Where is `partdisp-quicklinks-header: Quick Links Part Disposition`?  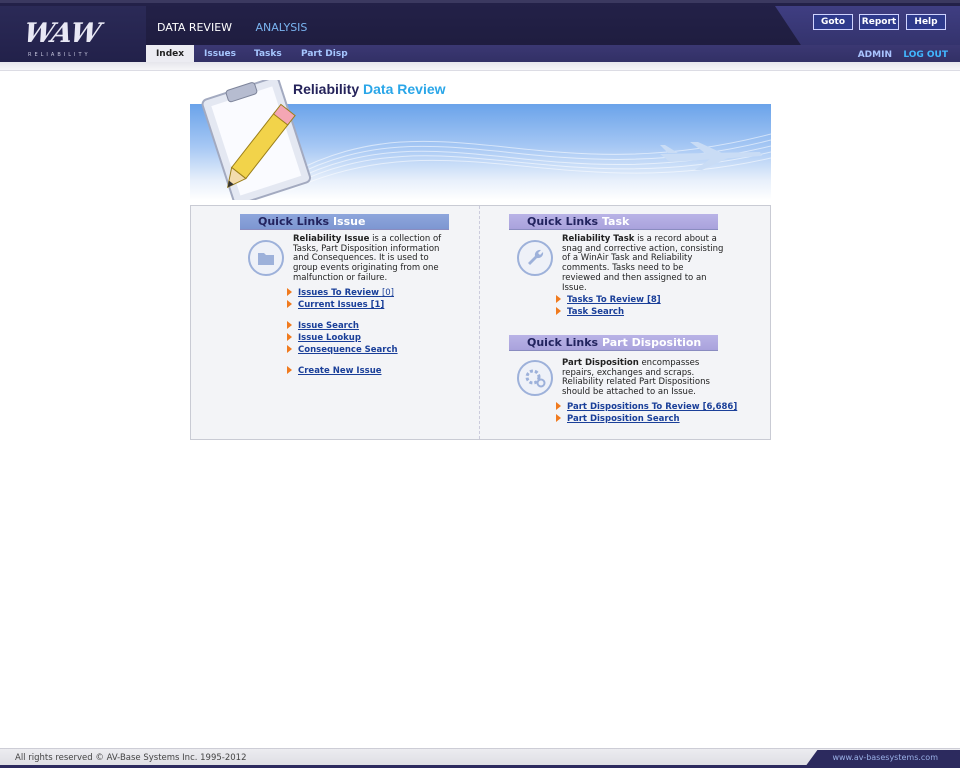 partdisp-quicklinks-header: Quick Links Part Disposition is located at coordinates (613, 343).